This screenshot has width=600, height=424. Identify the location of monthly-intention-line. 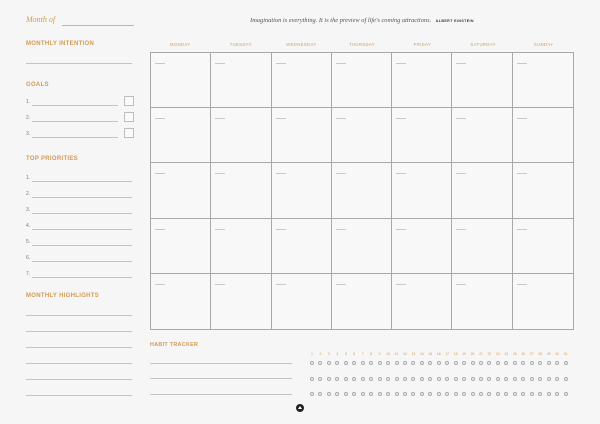
(79, 63).